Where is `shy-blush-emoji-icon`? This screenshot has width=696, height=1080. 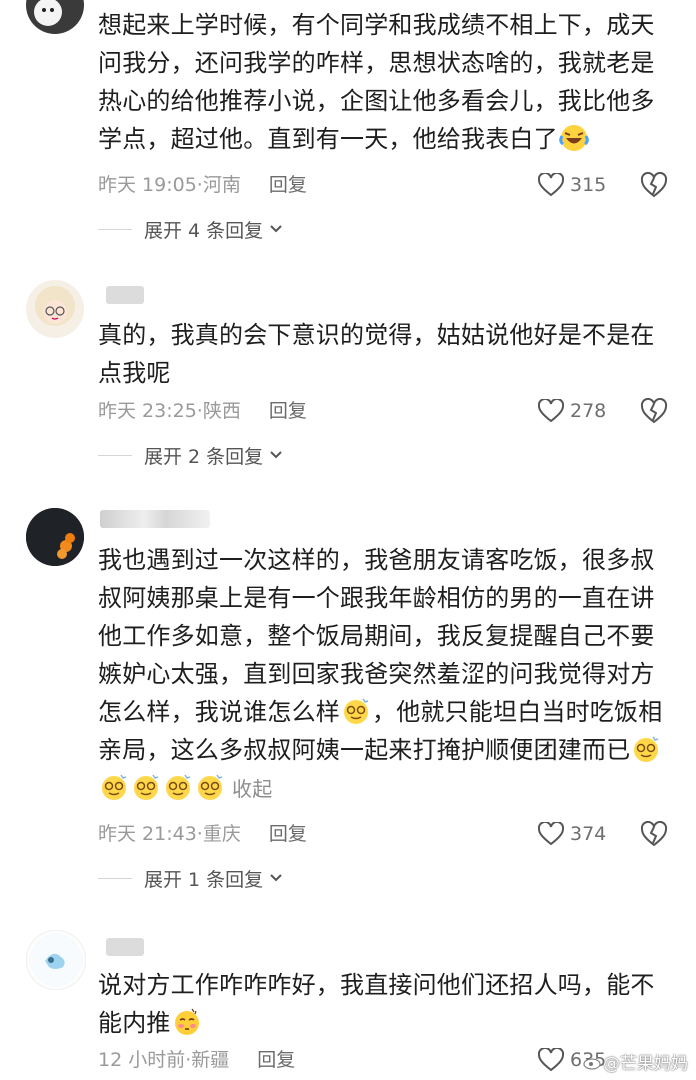 shy-blush-emoji-icon is located at coordinates (186, 1021).